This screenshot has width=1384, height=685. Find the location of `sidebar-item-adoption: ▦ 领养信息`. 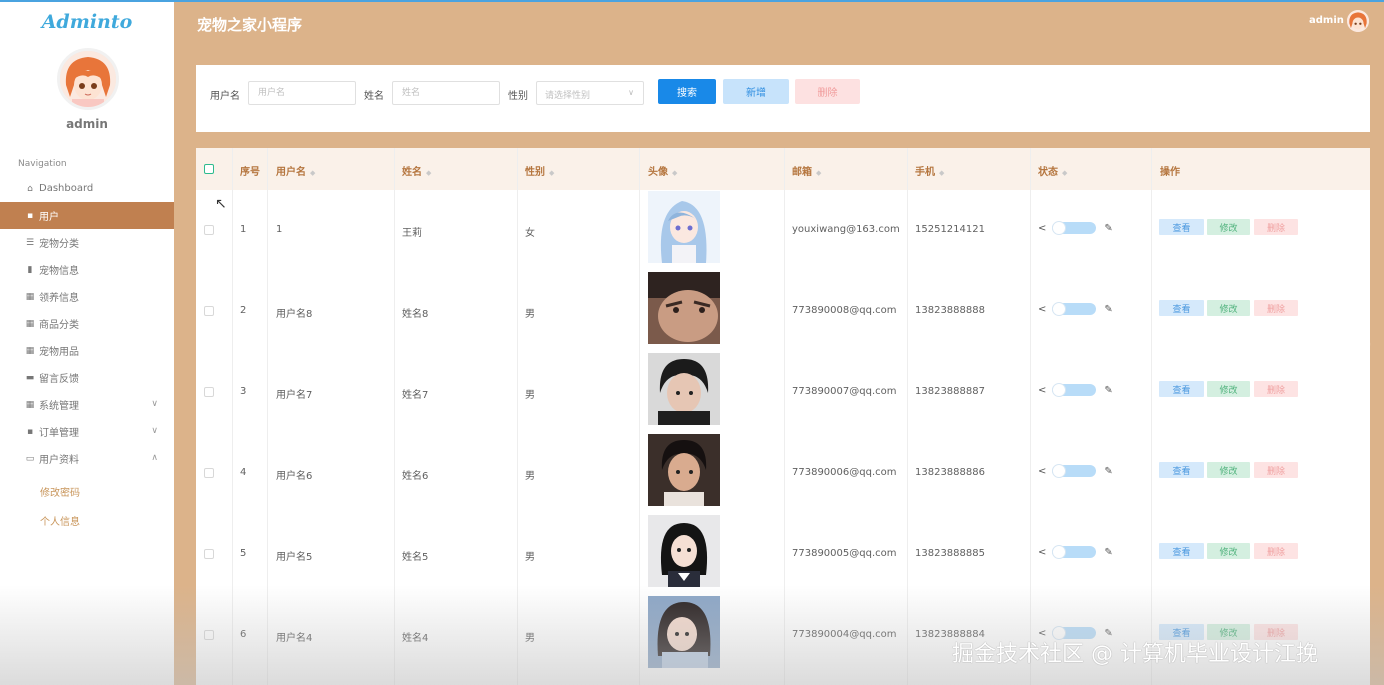

sidebar-item-adoption: ▦ 领养信息 is located at coordinates (87, 296).